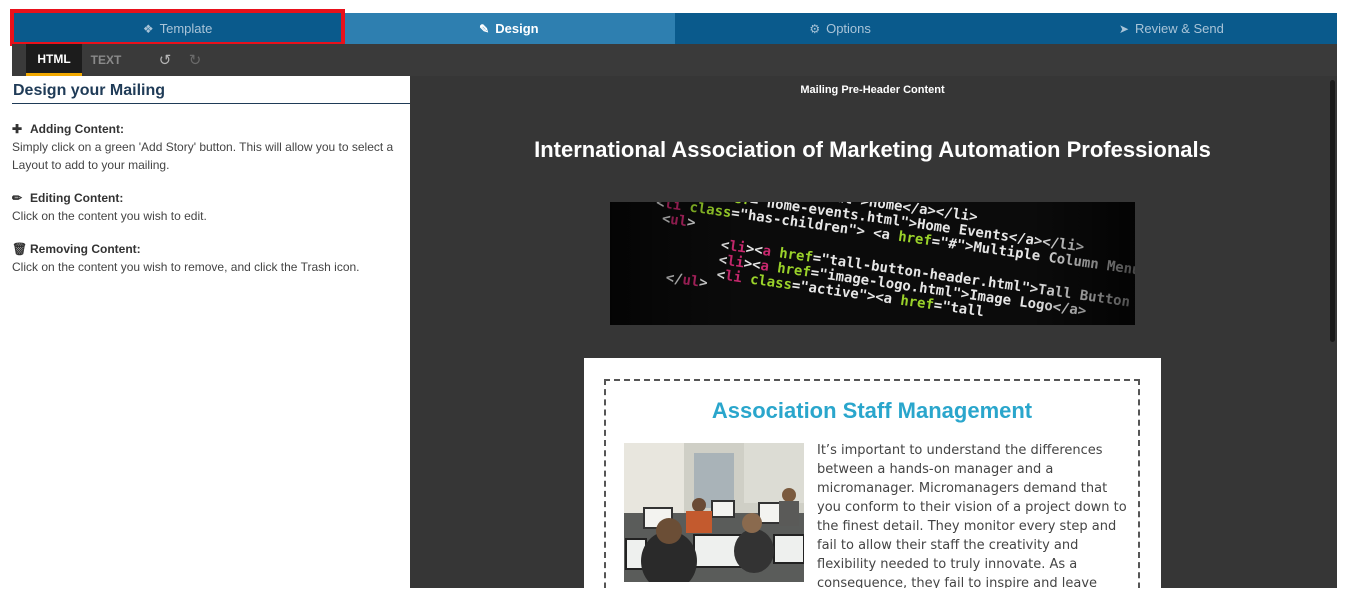  Describe the element at coordinates (17, 198) in the screenshot. I see `pencil-icon: ✏` at that location.